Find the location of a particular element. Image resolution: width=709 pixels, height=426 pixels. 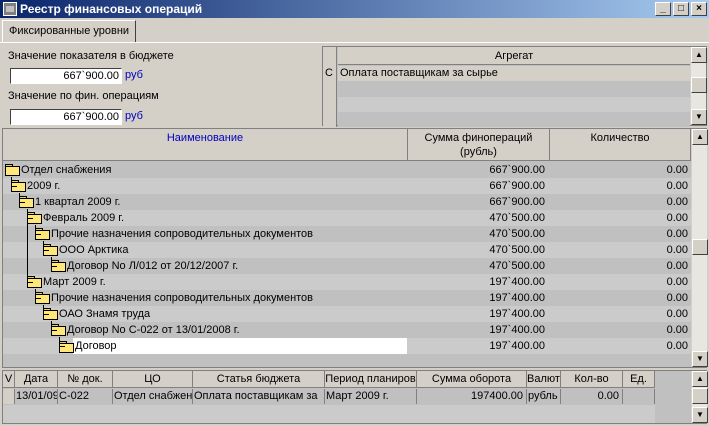

tree-cell-name: 1 квартал 2009 г. is located at coordinates (205, 202).